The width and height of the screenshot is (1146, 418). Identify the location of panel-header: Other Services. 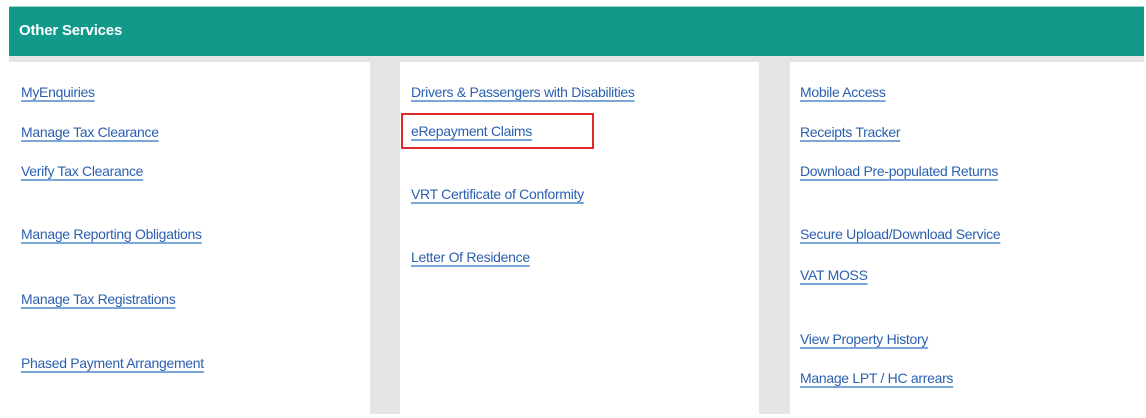
(576, 31).